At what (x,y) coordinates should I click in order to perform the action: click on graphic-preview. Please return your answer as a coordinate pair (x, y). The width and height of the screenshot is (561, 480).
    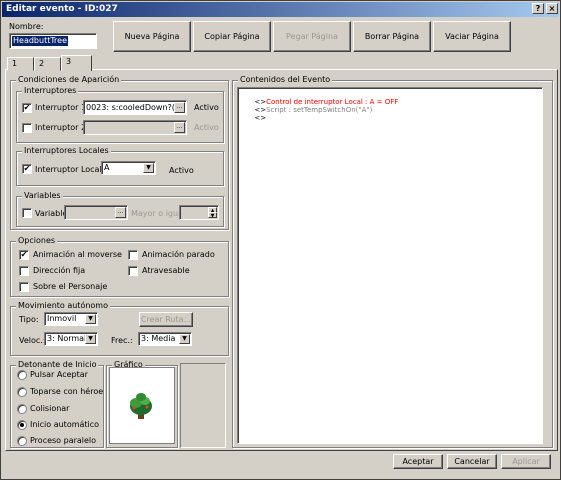
    Looking at the image, I should click on (142, 405).